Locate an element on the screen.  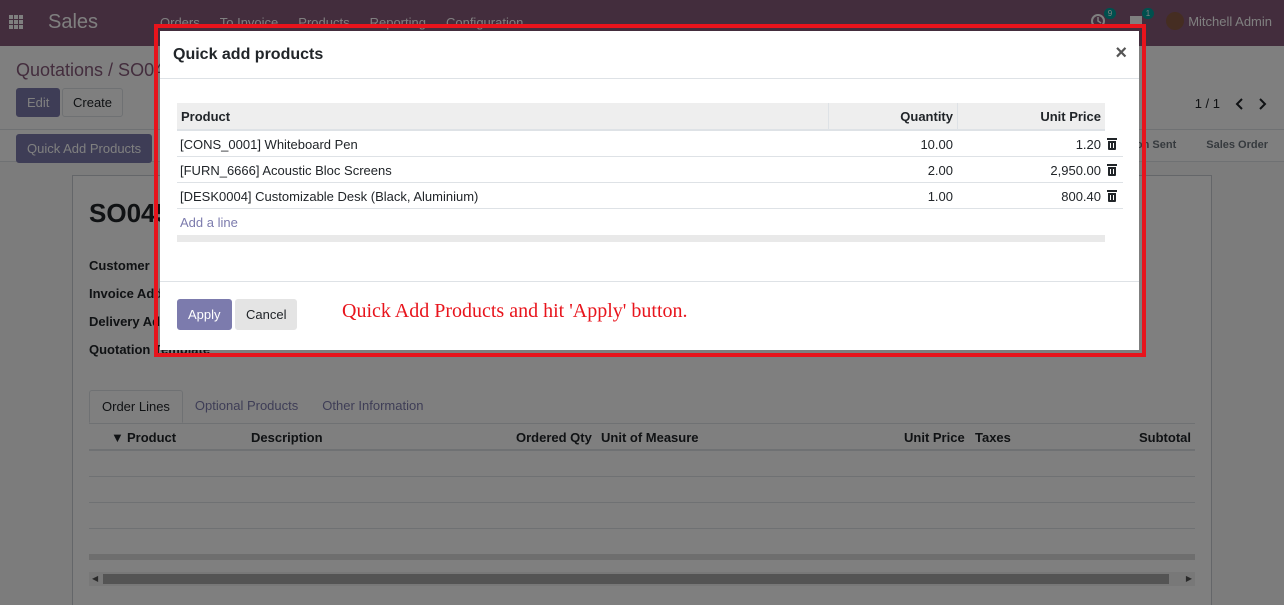
apply-button: Apply is located at coordinates (204, 314).